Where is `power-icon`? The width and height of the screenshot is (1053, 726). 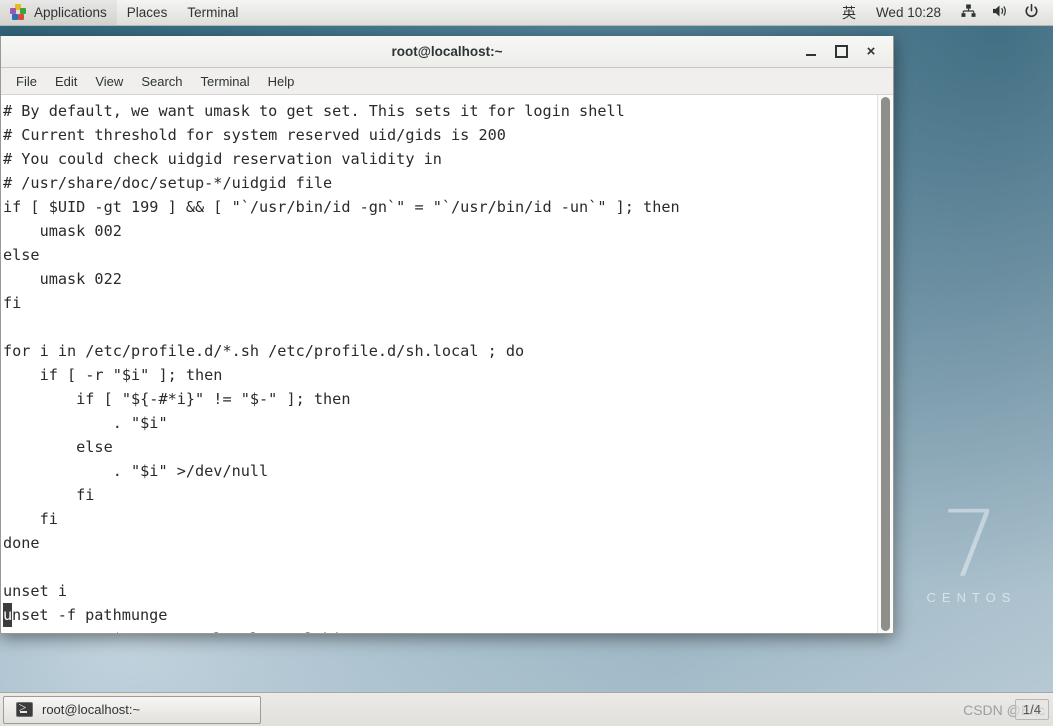
power-icon is located at coordinates (1031, 12).